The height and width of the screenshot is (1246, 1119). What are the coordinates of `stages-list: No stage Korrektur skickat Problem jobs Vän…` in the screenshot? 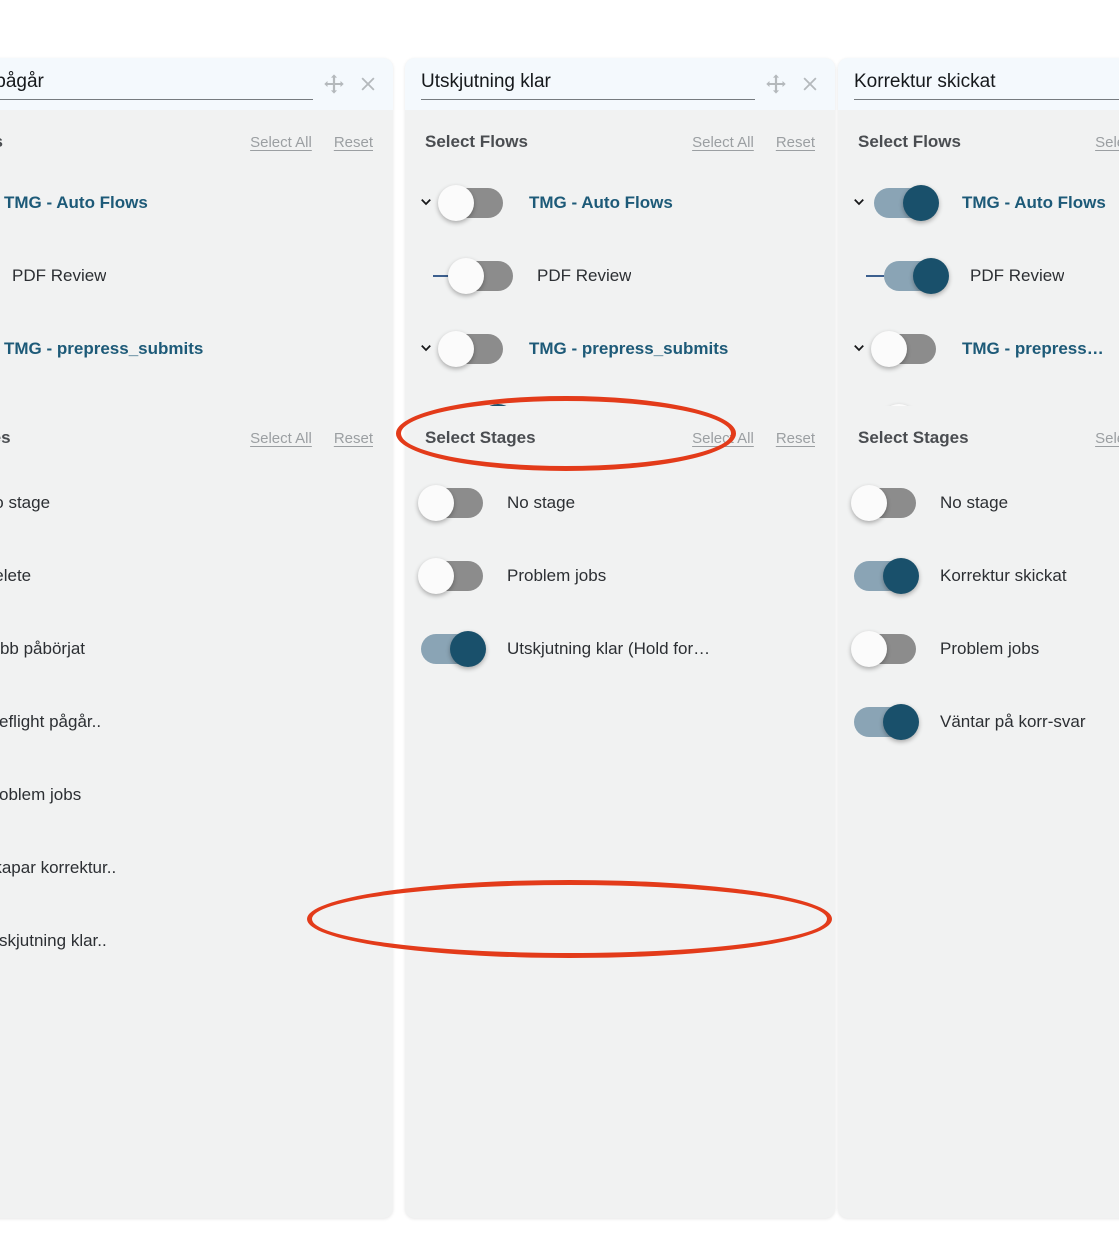 It's located at (978, 617).